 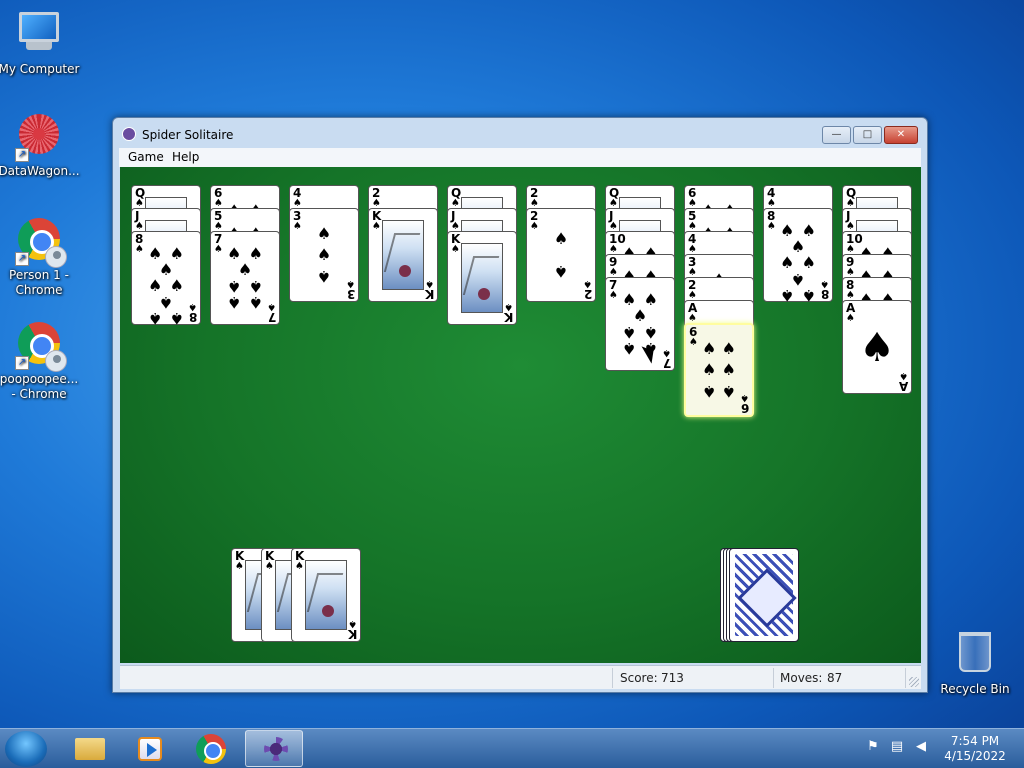 I want to click on score-value: 713, so click(x=672, y=678).